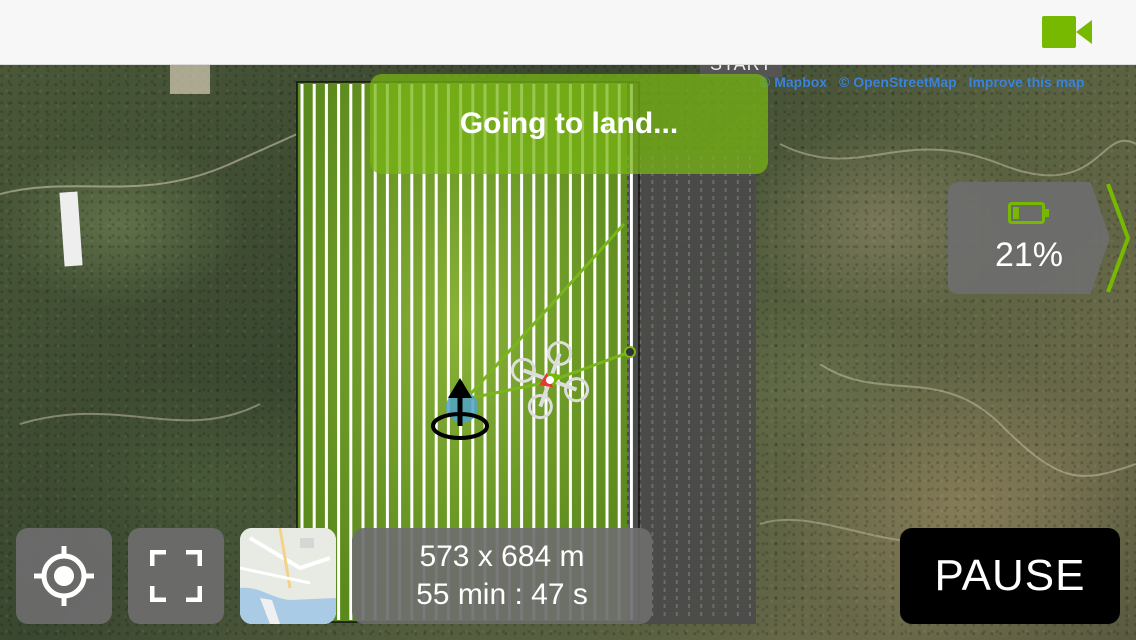 This screenshot has height=640, width=1136. I want to click on battery-icon, so click(1028, 213).